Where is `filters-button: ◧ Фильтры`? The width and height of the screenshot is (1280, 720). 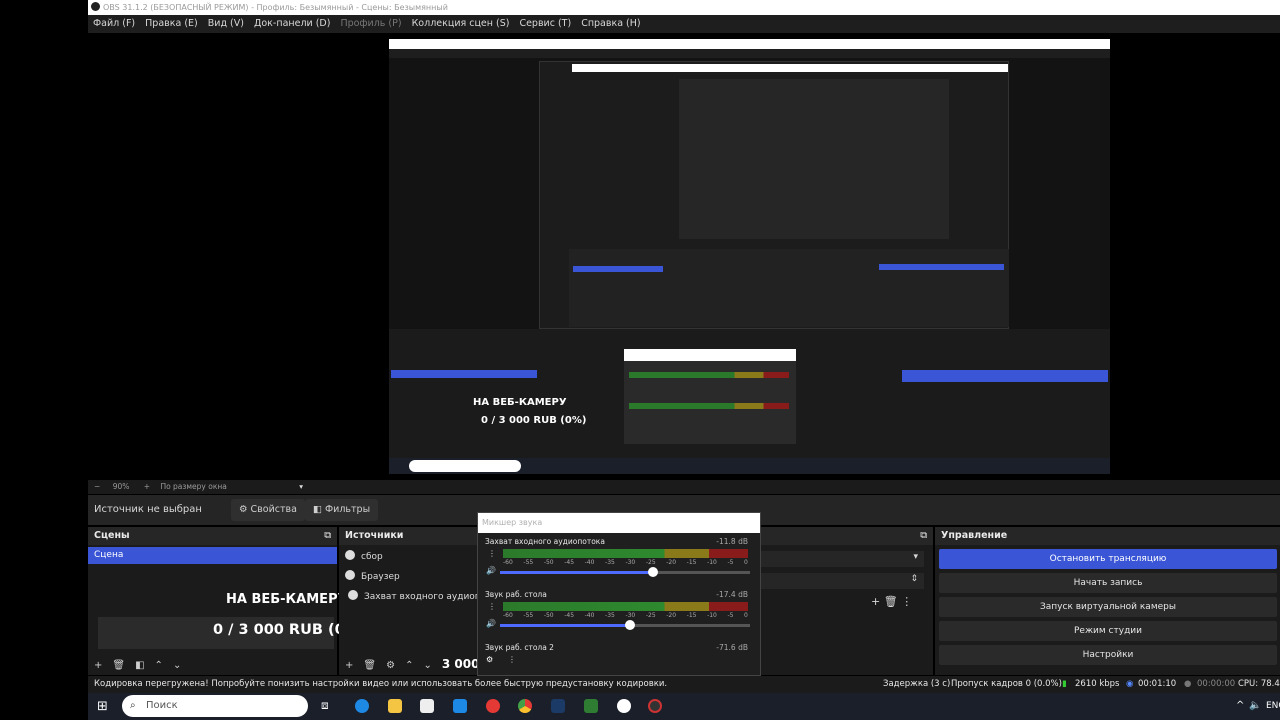
filters-button: ◧ Фильтры is located at coordinates (342, 510).